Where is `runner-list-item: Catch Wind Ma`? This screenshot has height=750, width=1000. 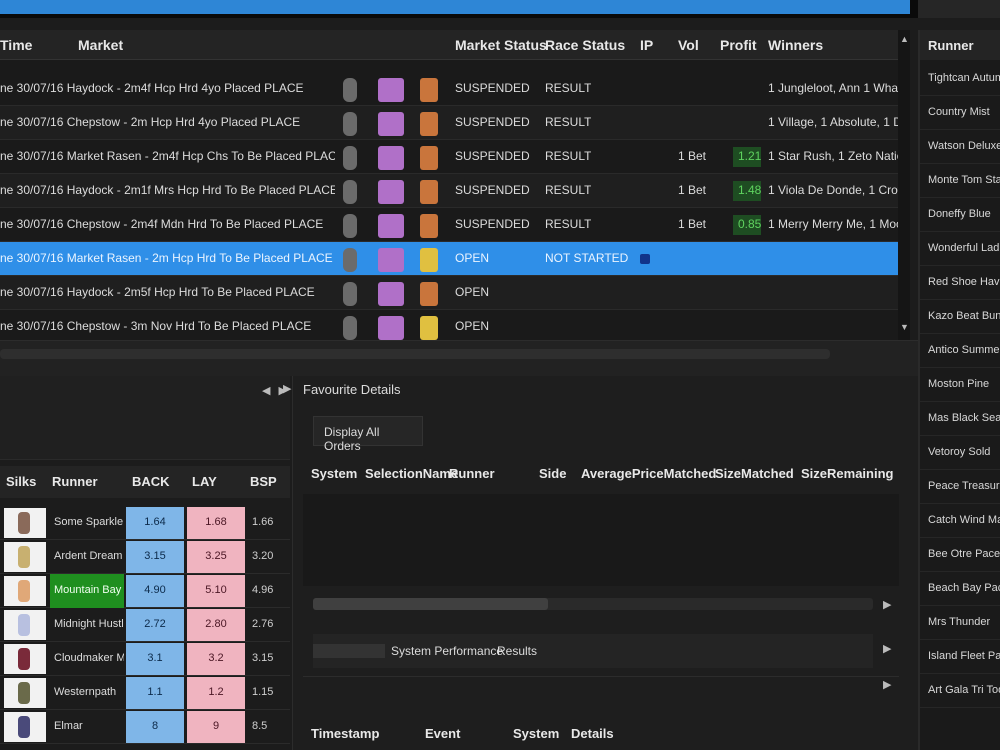
runner-list-item: Catch Wind Ma is located at coordinates (960, 521).